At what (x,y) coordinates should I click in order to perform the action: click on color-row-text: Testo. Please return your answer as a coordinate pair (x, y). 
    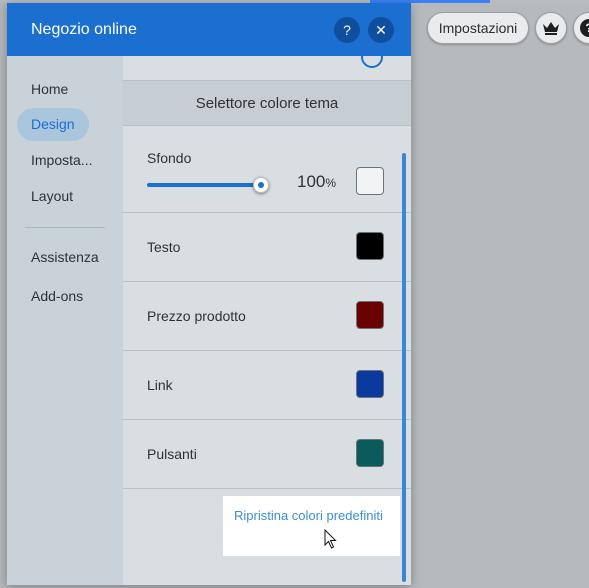
    Looking at the image, I should click on (267, 247).